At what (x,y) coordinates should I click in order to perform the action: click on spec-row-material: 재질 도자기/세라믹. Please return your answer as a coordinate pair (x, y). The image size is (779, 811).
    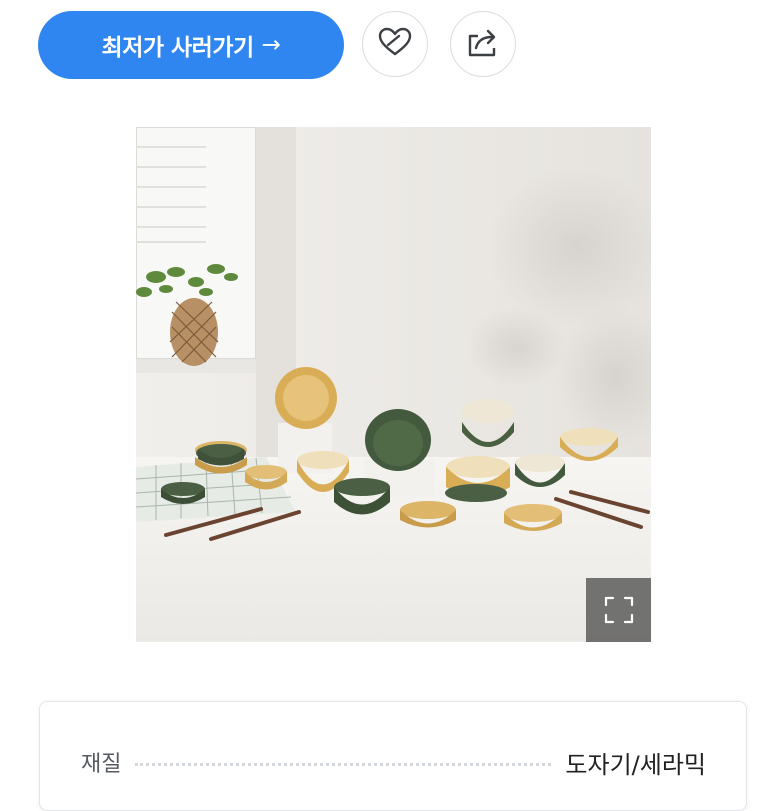
    Looking at the image, I should click on (393, 762).